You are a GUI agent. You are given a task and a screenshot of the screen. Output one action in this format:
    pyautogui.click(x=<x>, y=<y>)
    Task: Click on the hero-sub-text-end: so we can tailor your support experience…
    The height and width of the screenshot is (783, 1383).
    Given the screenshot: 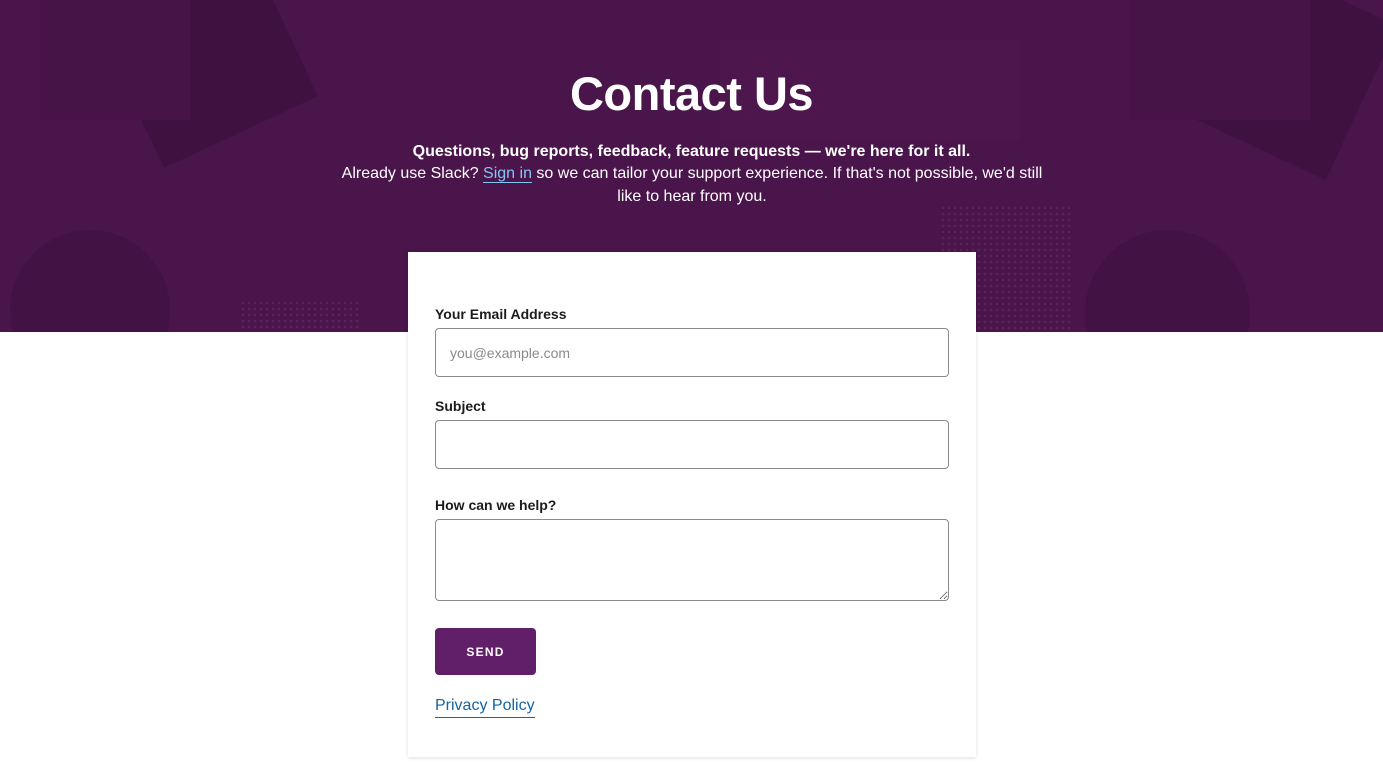 What is the action you would take?
    pyautogui.click(x=787, y=185)
    